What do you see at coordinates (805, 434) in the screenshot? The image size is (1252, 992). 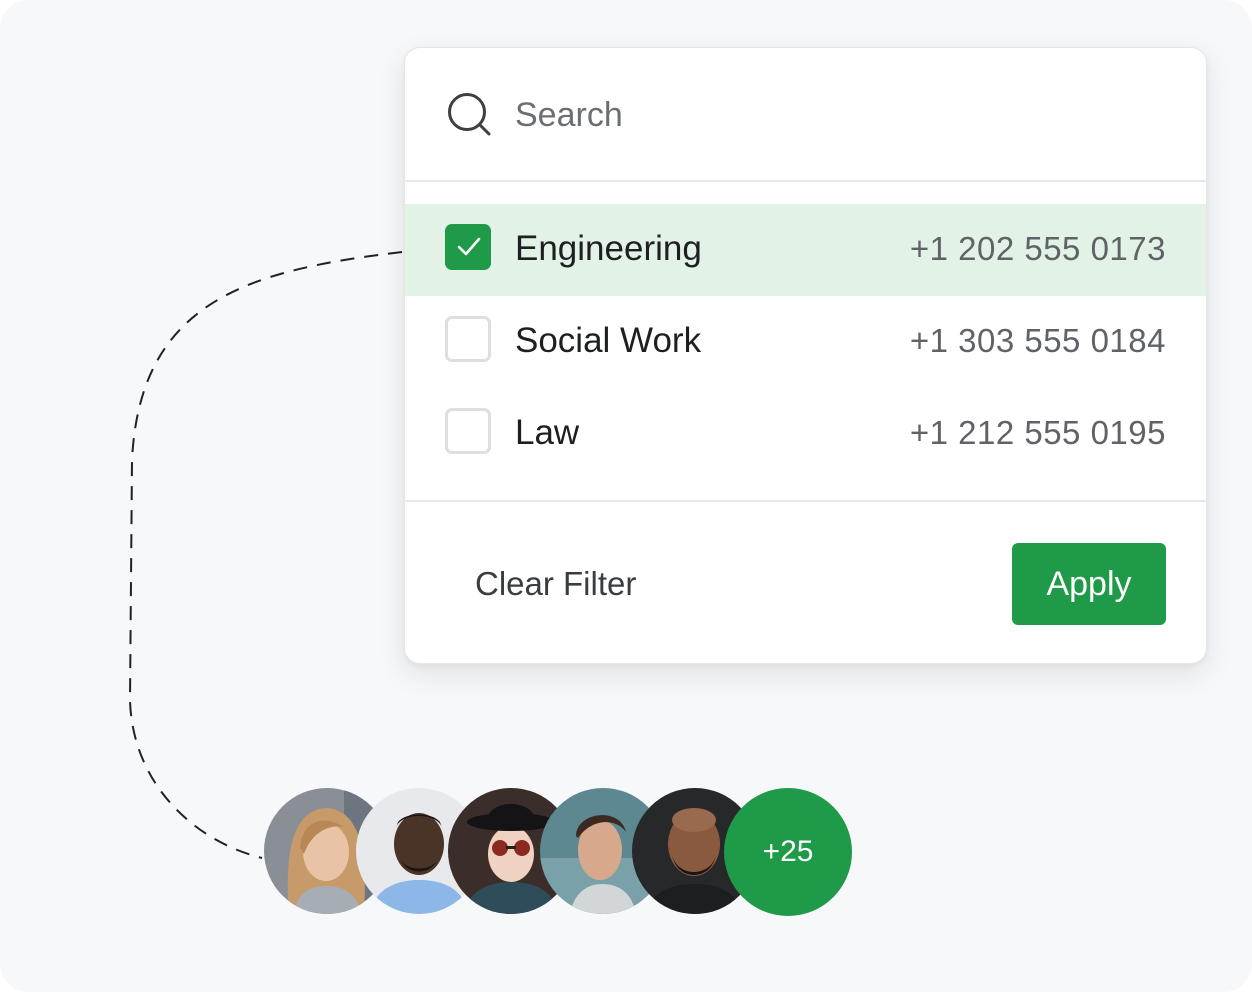 I see `list-item-law: Law +1 212 555 0195` at bounding box center [805, 434].